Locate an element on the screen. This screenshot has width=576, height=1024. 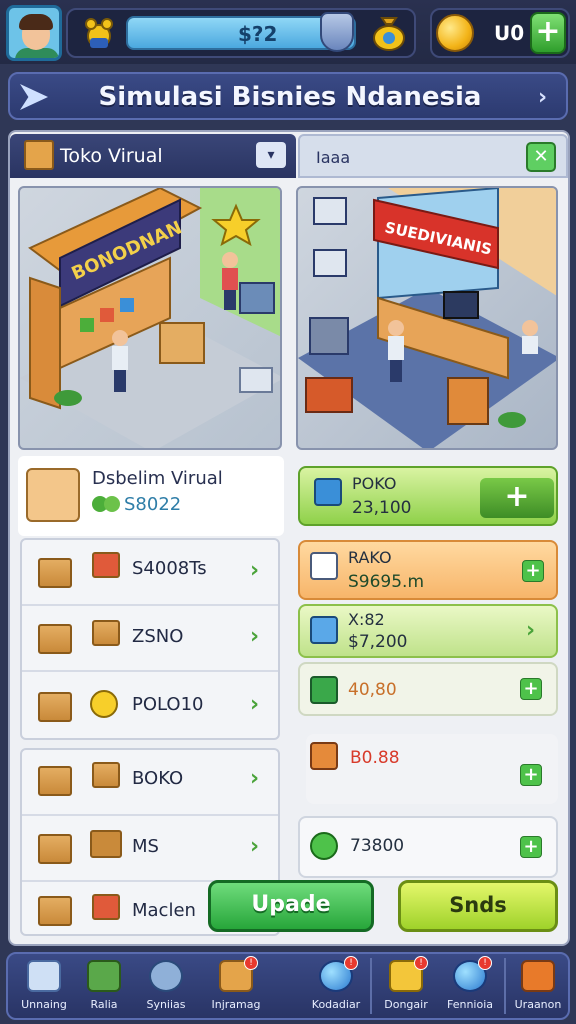
nav-label: Syniias is located at coordinates (166, 1004).